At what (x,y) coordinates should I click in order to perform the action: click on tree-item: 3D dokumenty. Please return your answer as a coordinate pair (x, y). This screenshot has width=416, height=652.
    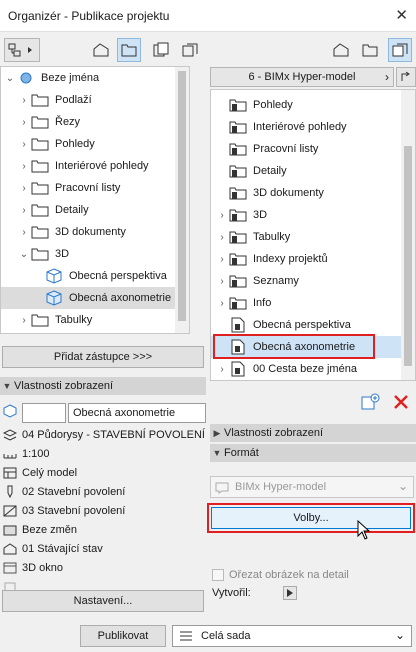
    Looking at the image, I should click on (313, 193).